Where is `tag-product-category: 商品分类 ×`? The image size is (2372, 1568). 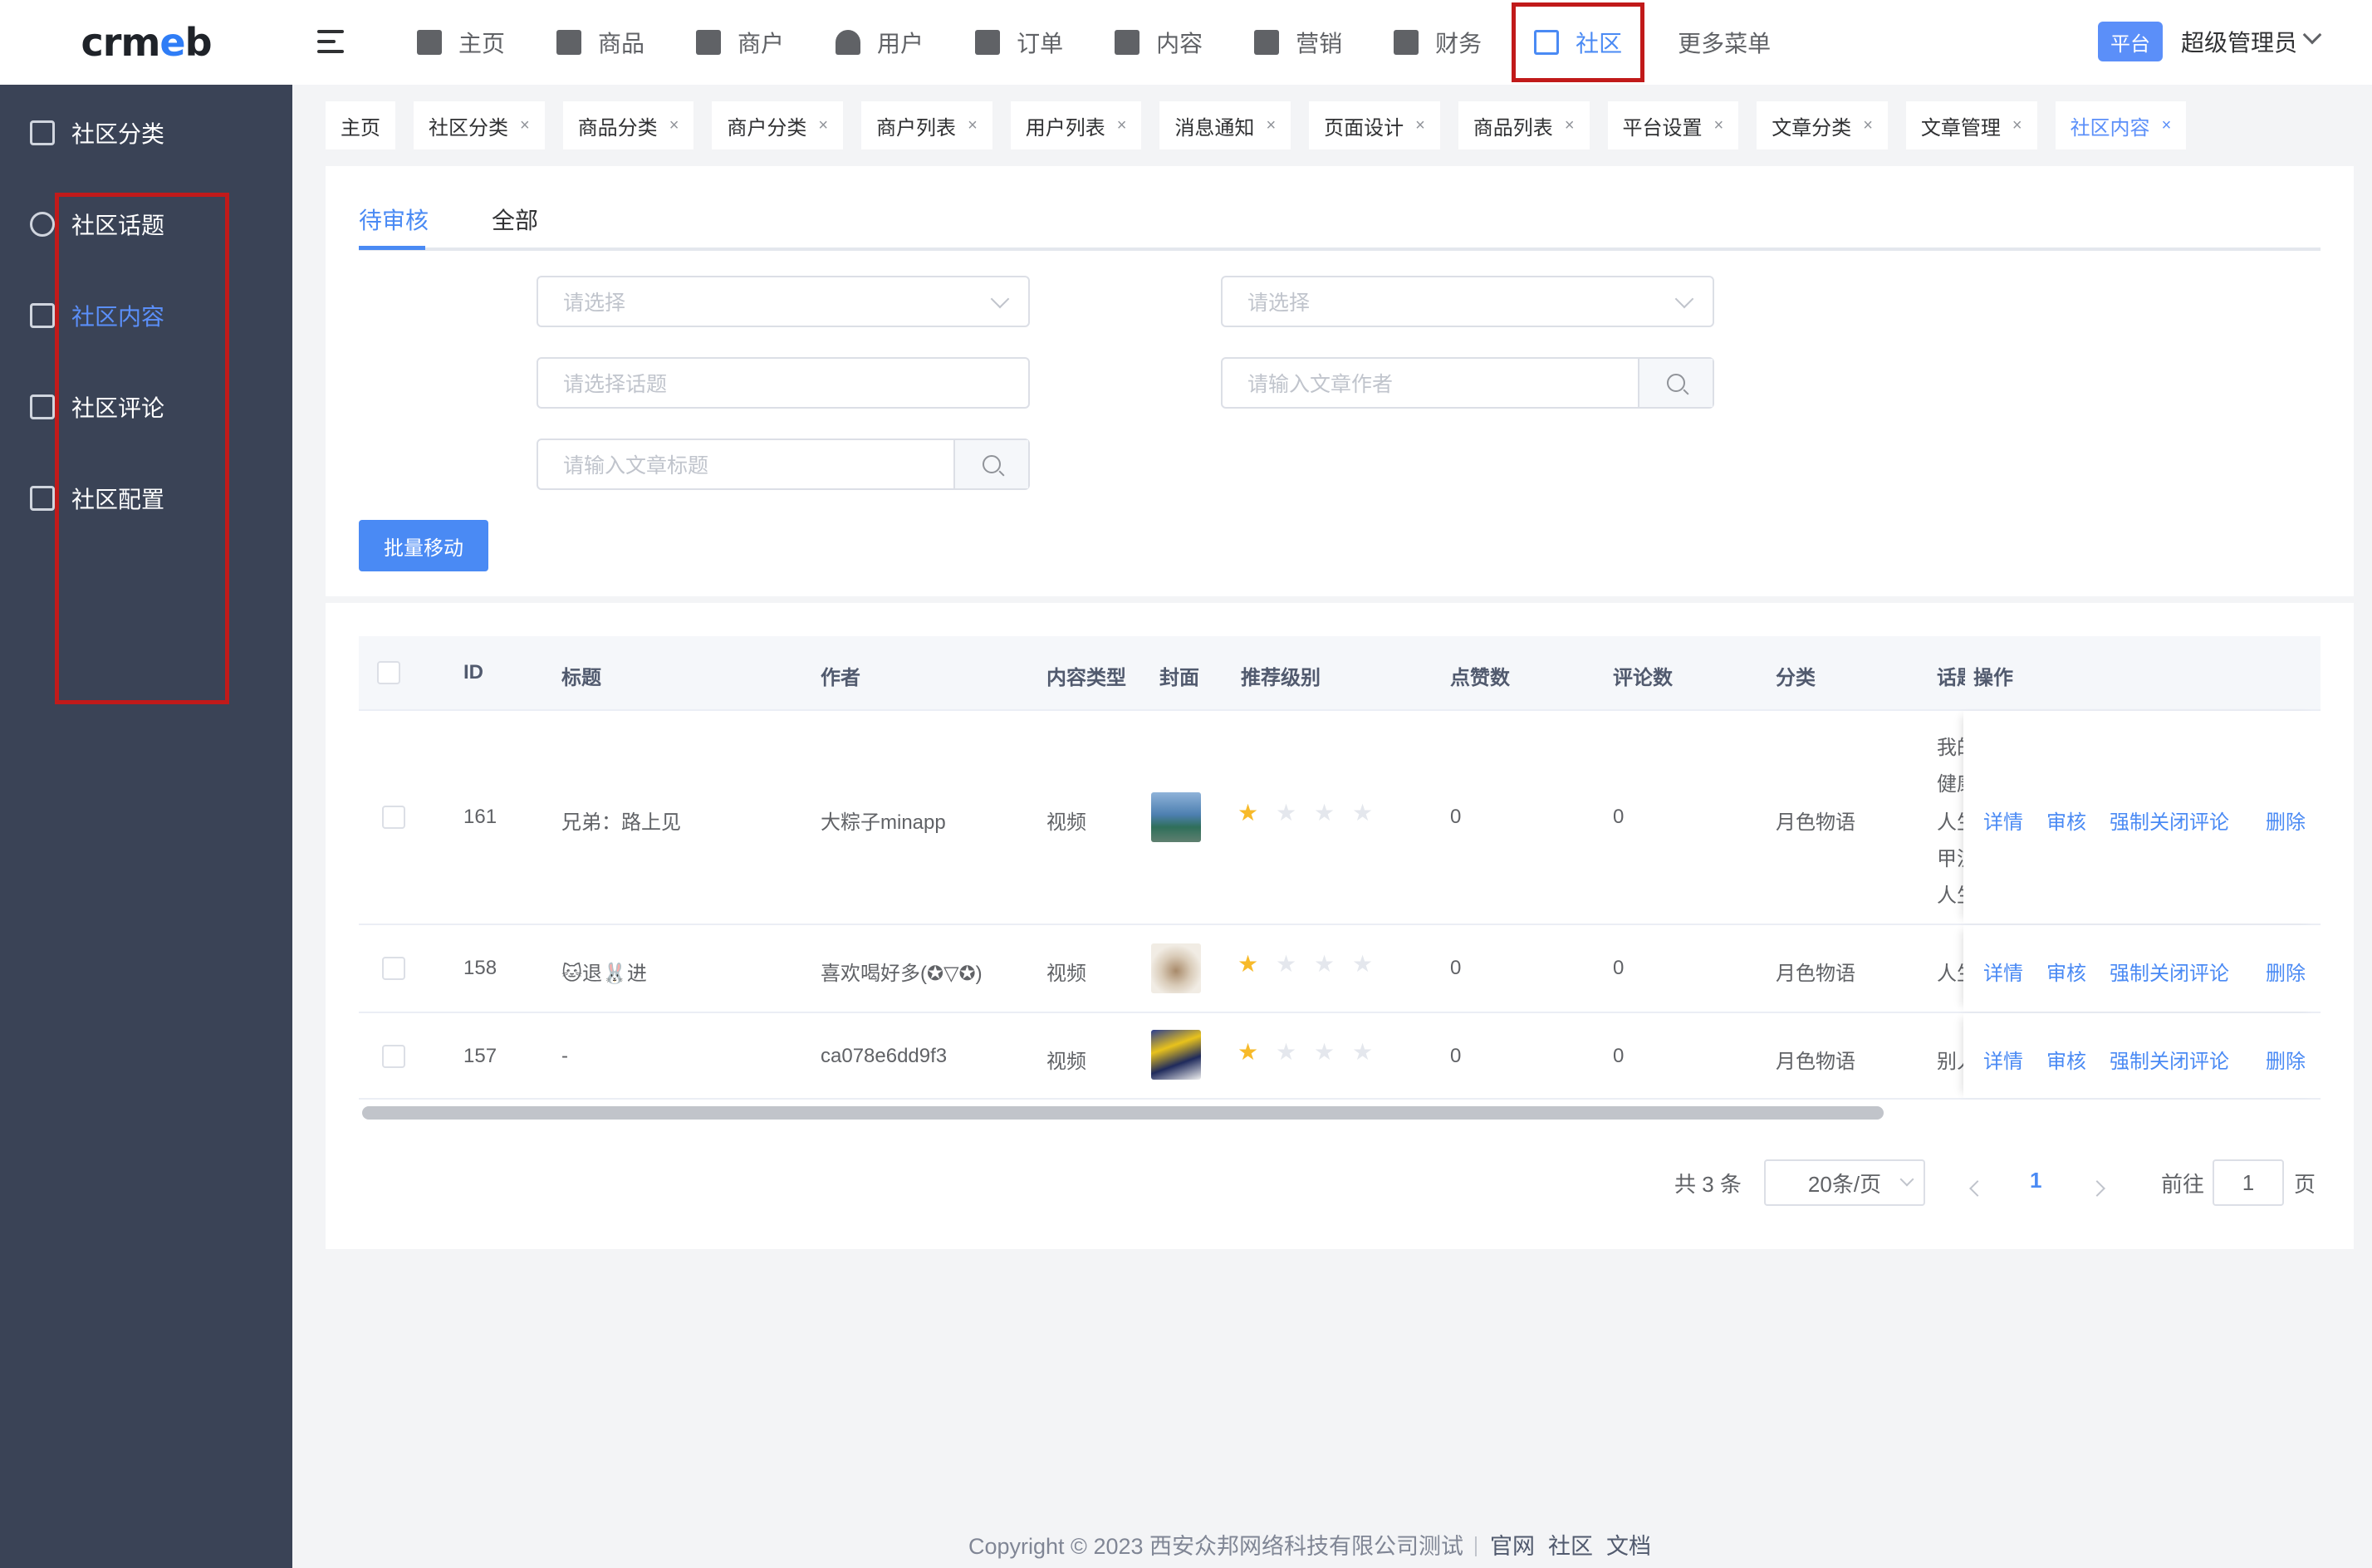
tag-product-category: 商品分类 × is located at coordinates (628, 125).